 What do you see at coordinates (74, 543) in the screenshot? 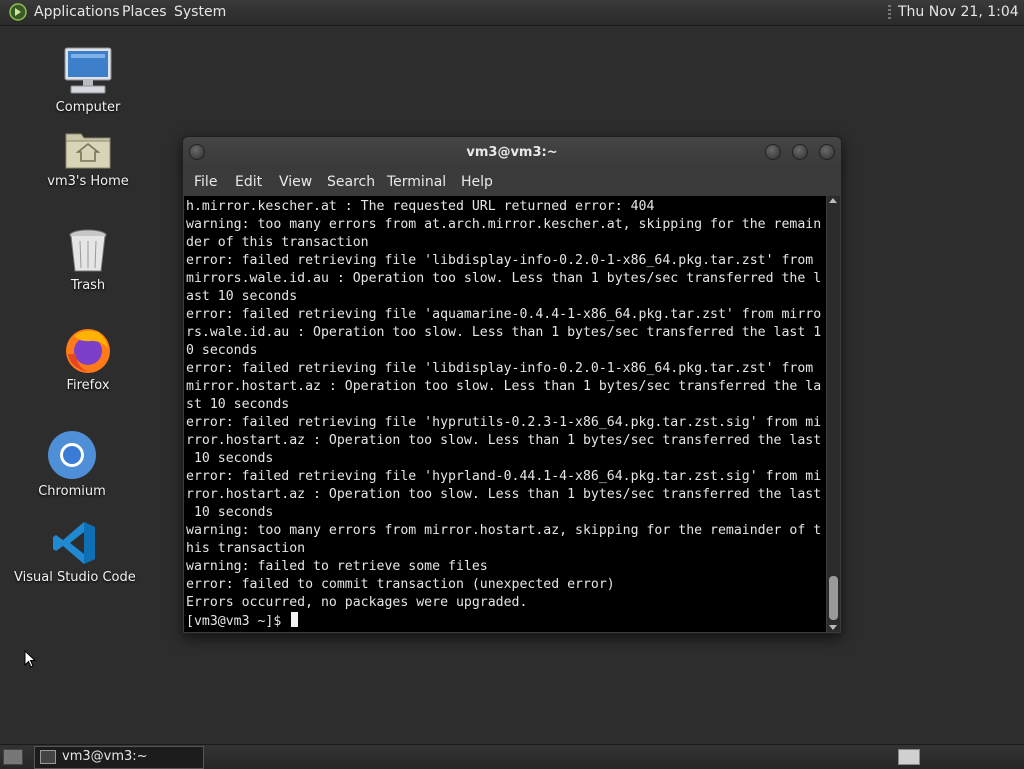
I see `vscode-icon` at bounding box center [74, 543].